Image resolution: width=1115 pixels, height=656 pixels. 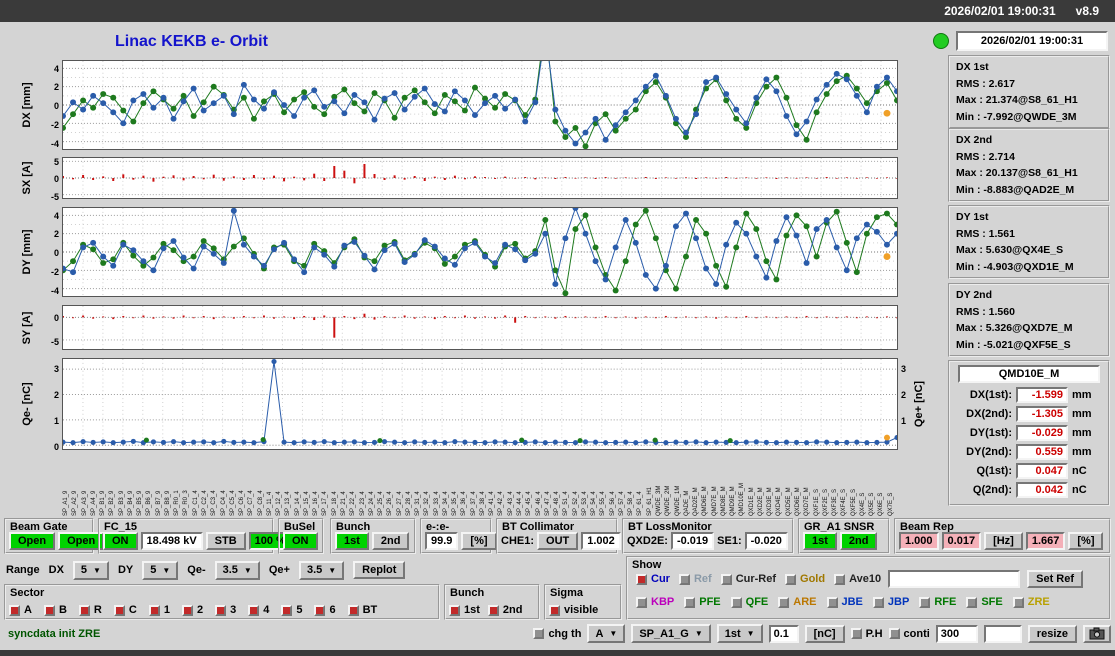 I want to click on ph-checkbox, so click(x=856, y=633).